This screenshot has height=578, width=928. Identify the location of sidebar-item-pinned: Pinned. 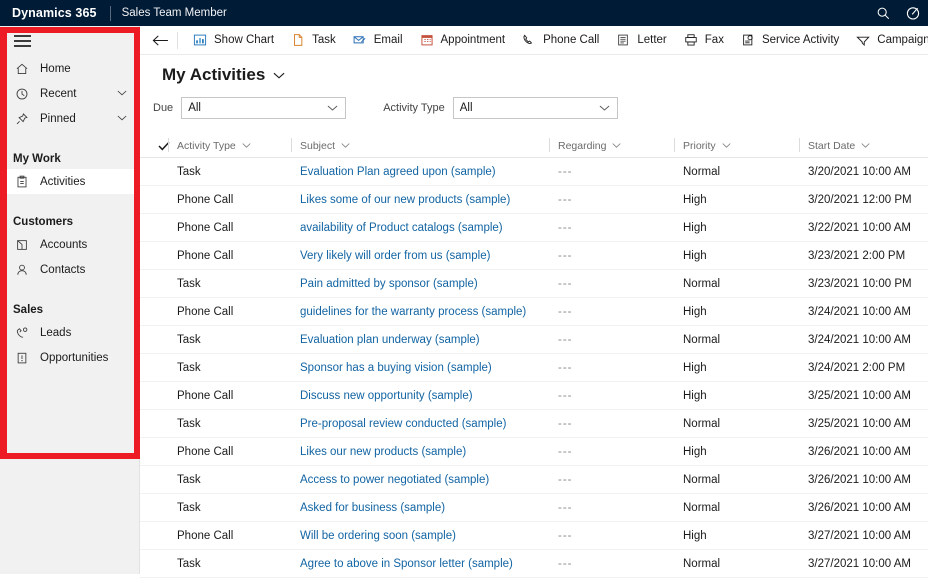
(69, 118).